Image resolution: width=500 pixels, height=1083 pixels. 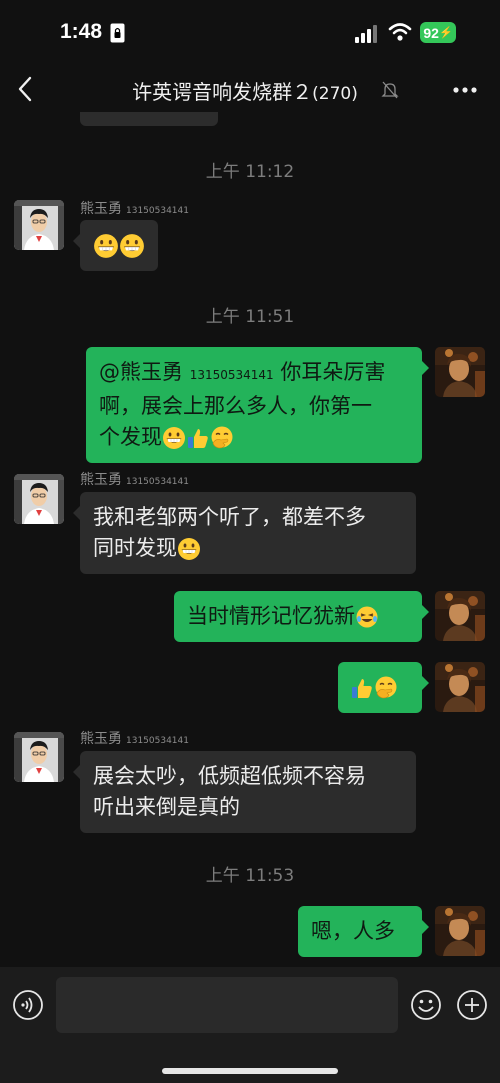 I want to click on voice-input-icon, so click(x=28, y=1005).